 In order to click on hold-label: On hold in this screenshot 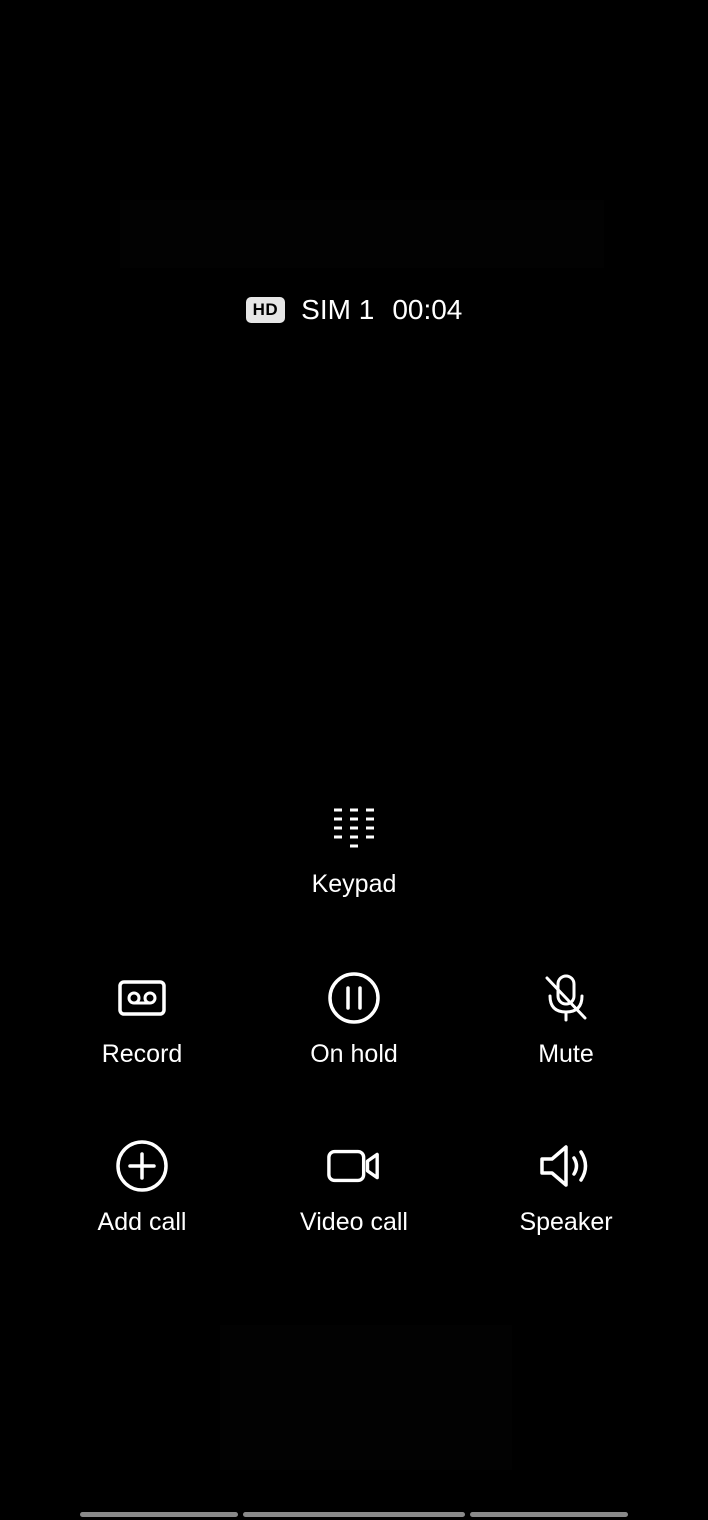, I will do `click(354, 1054)`.